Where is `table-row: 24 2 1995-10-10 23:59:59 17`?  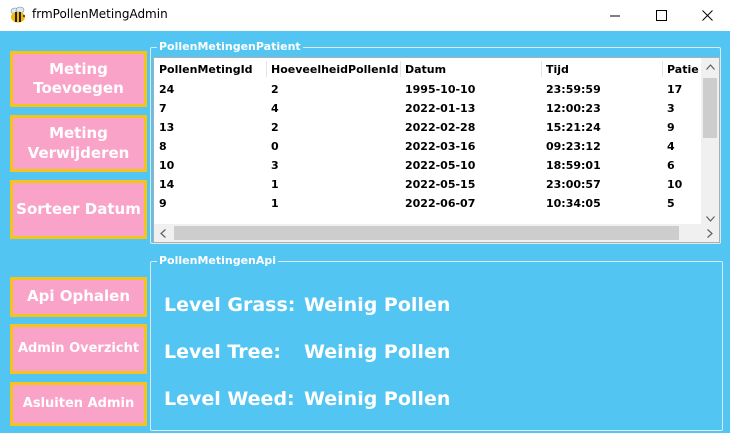
table-row: 24 2 1995-10-10 23:59:59 17 is located at coordinates (427, 89).